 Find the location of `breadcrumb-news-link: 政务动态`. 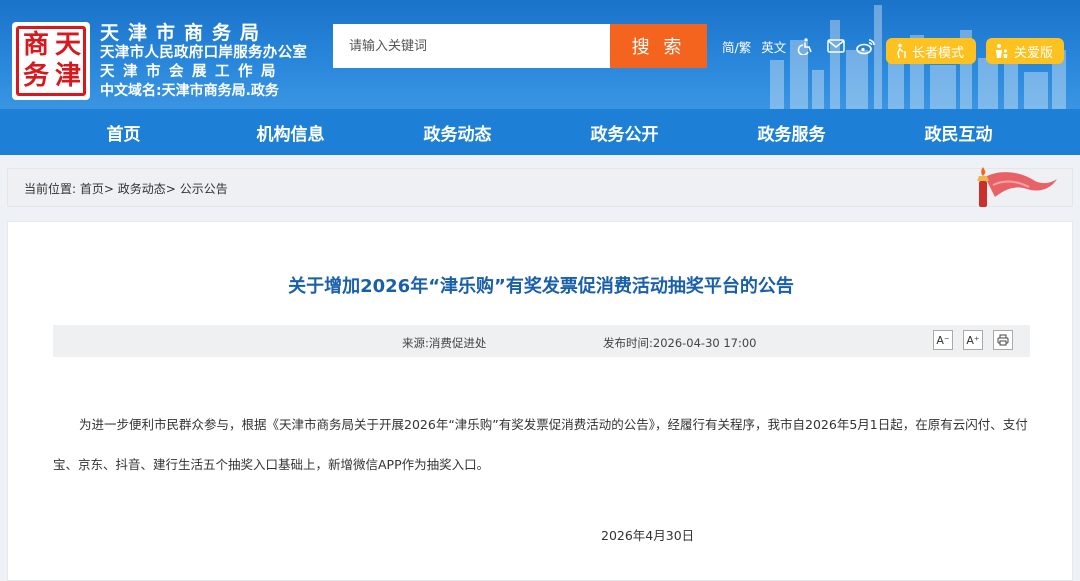

breadcrumb-news-link: 政务动态 is located at coordinates (142, 189).